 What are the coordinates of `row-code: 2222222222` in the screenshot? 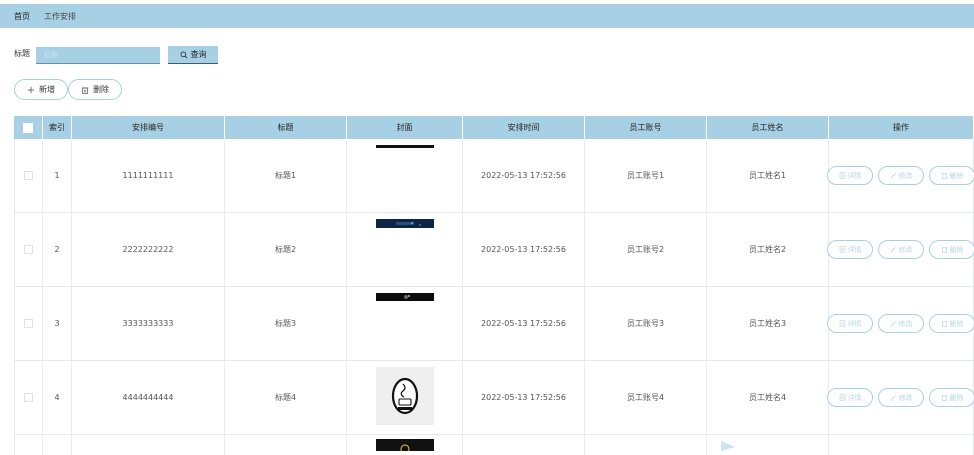 It's located at (148, 249).